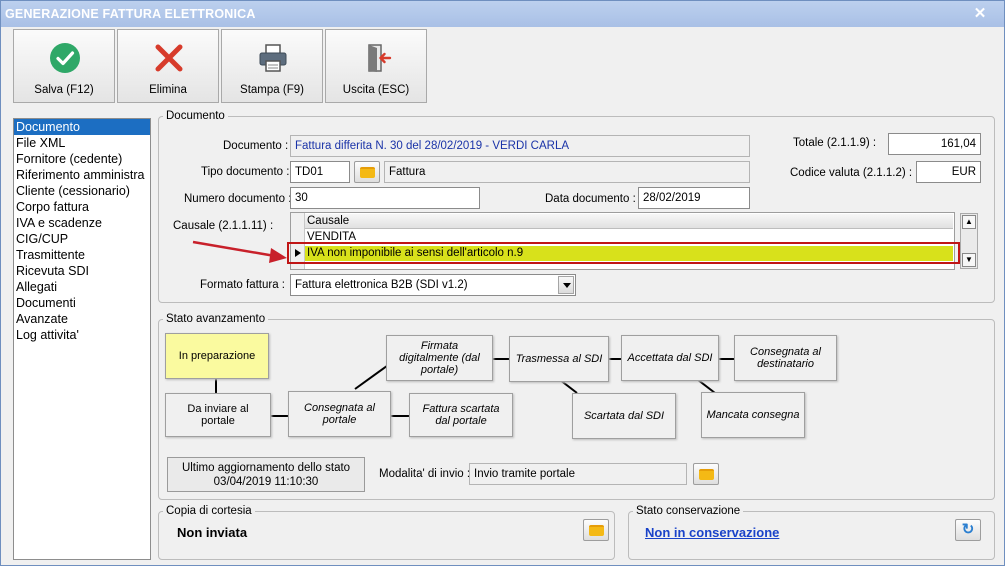 This screenshot has width=1005, height=566. What do you see at coordinates (969, 241) in the screenshot?
I see `causale-scrollbar: ▲ ▼` at bounding box center [969, 241].